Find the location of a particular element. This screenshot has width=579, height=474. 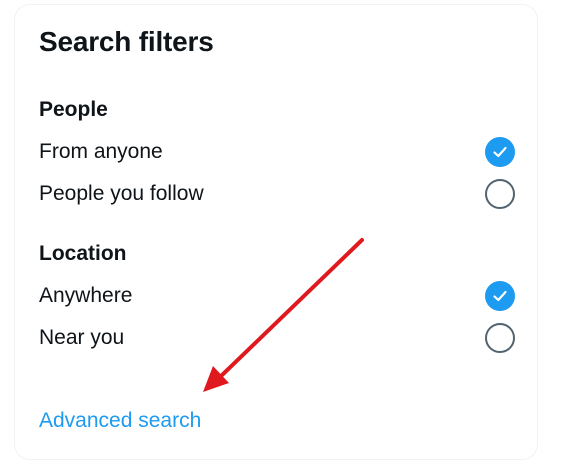

option-people-you-follow: People you follow is located at coordinates (277, 194).